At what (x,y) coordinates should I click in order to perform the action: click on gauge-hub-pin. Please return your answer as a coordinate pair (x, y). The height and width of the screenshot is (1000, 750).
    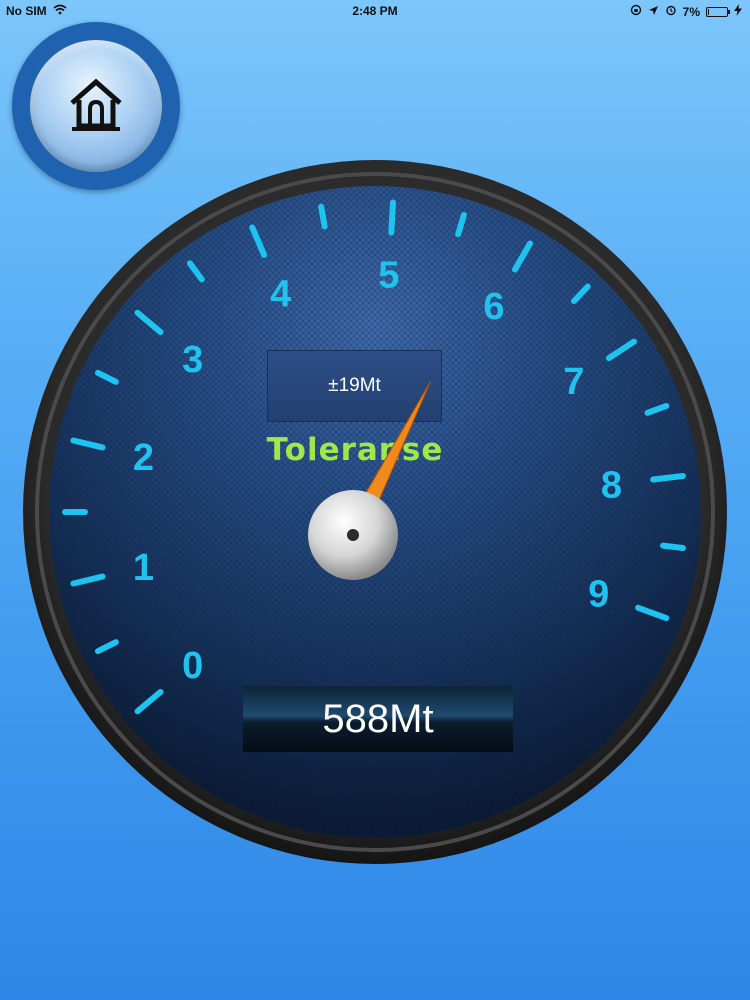
    Looking at the image, I should click on (353, 535).